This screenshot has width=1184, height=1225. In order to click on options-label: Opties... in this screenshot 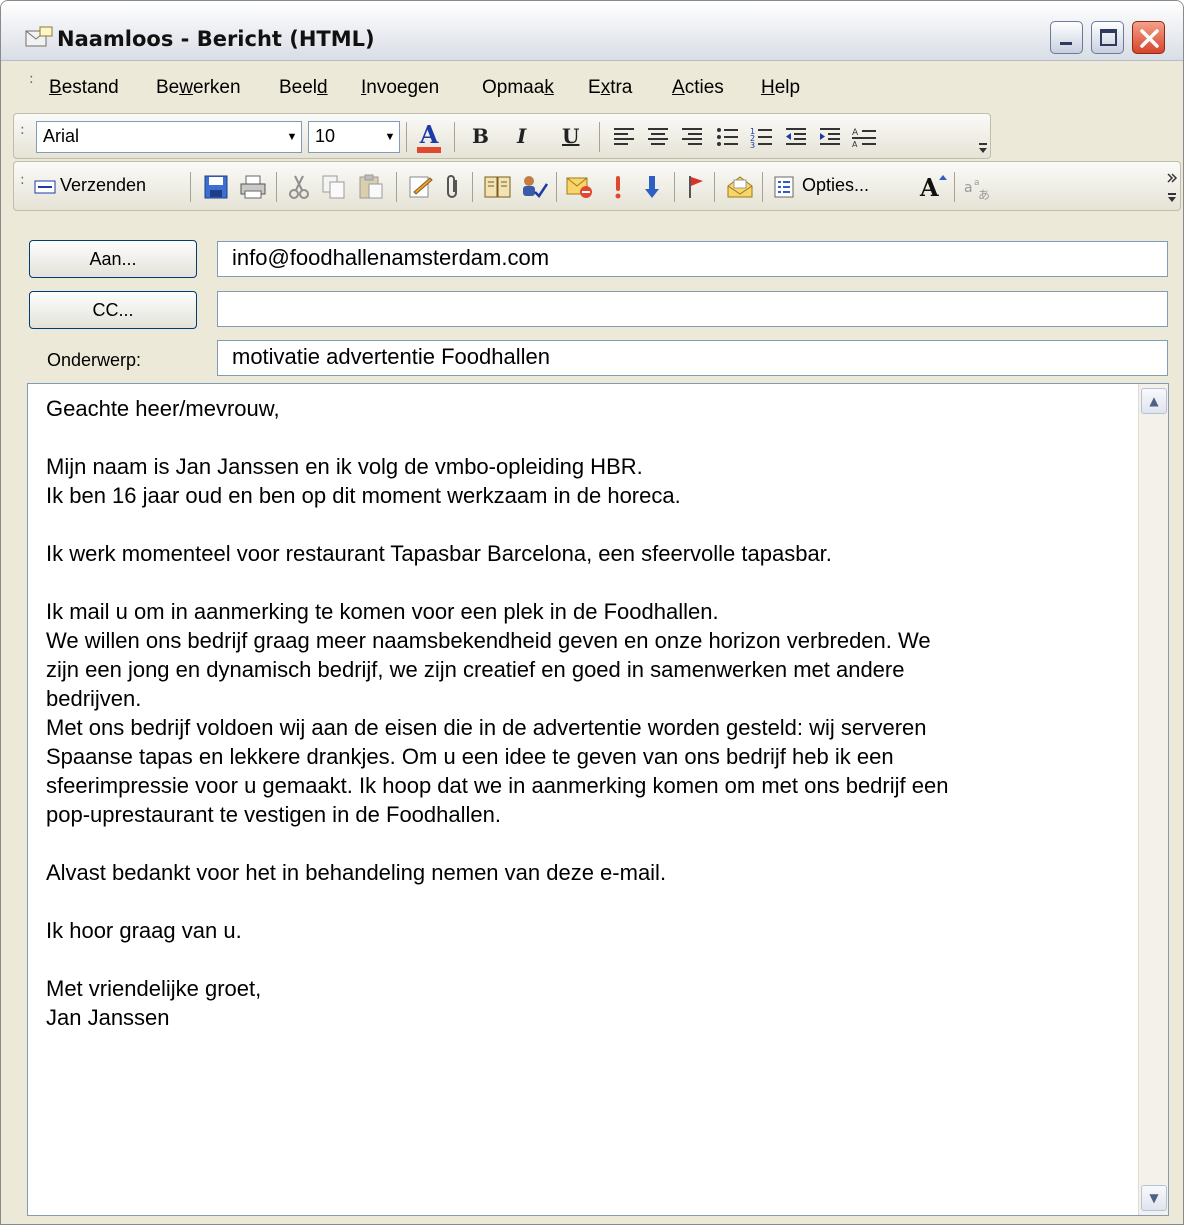, I will do `click(836, 185)`.